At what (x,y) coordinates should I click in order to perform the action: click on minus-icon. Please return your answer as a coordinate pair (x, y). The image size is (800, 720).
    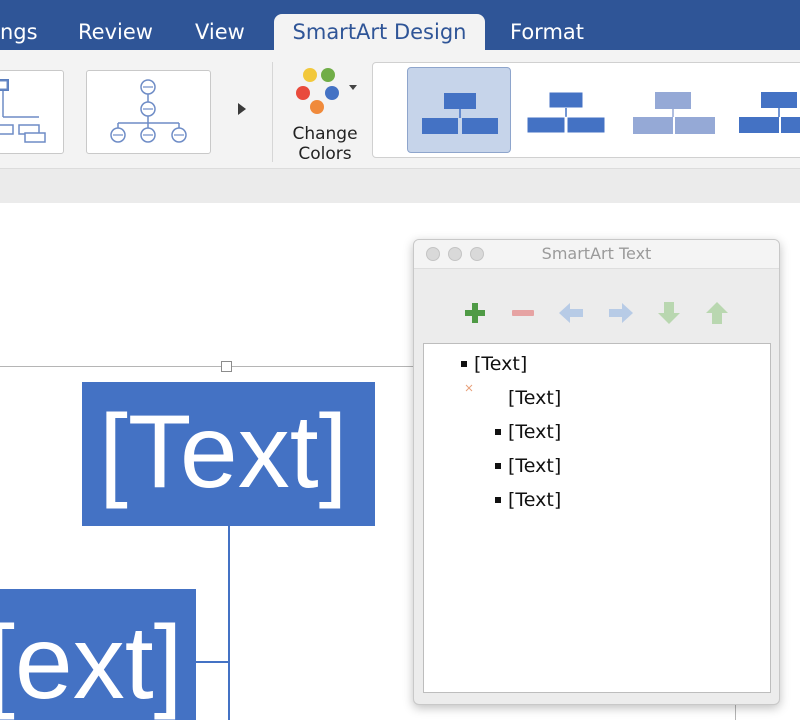
    Looking at the image, I should click on (523, 313).